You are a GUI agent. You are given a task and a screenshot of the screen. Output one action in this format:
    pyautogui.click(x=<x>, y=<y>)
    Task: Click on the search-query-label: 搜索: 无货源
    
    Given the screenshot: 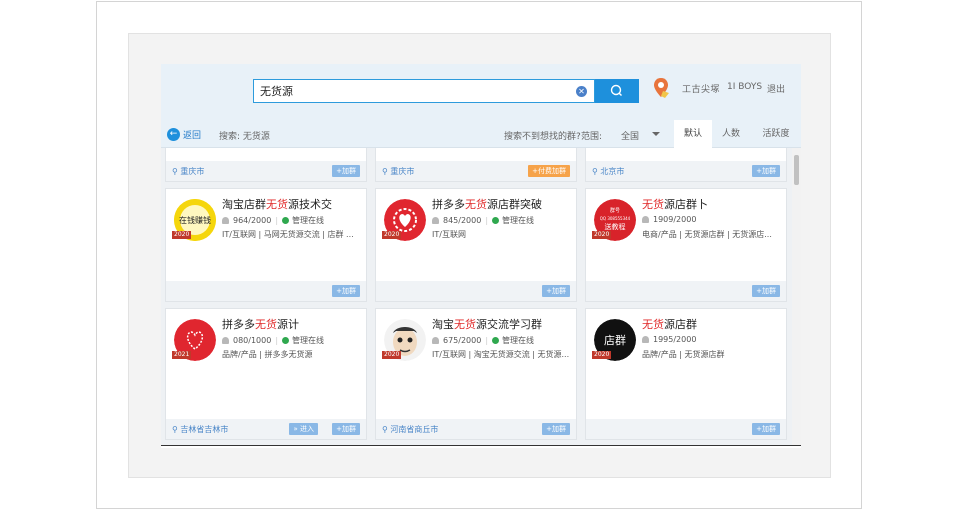 What is the action you would take?
    pyautogui.click(x=244, y=137)
    